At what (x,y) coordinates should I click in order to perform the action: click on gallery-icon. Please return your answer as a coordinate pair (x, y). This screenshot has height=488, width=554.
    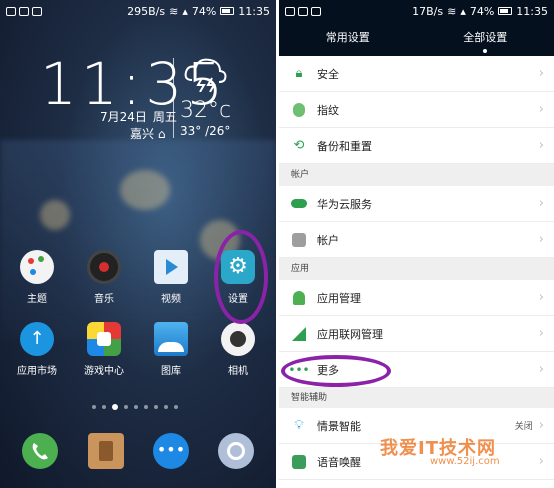
    Looking at the image, I should click on (171, 339).